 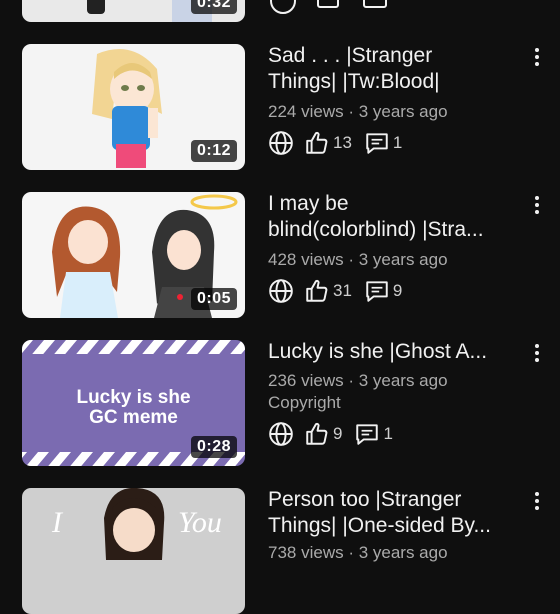 I want to click on thumbnail-figure, so click(x=96, y=7).